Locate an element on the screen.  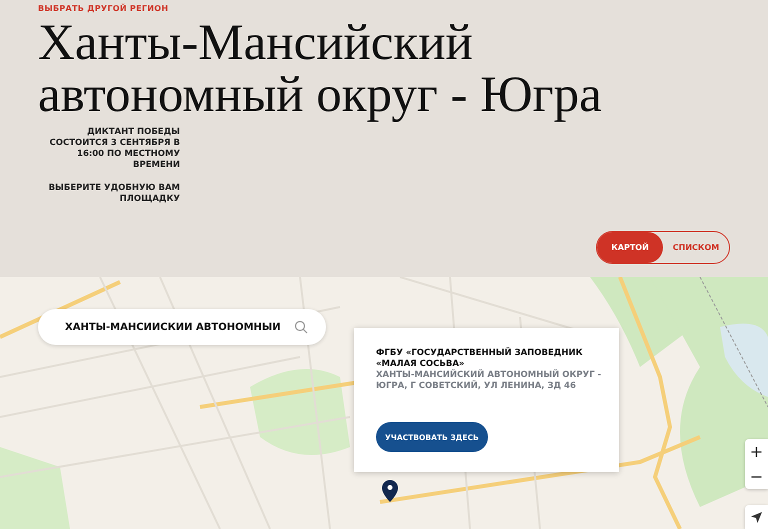
venue-name: ФГБУ «ГОСУДАРСТВЕННЫЙ ЗАПОВЕДНИК «МАЛАЯ СОСЬВА» is located at coordinates (480, 358).